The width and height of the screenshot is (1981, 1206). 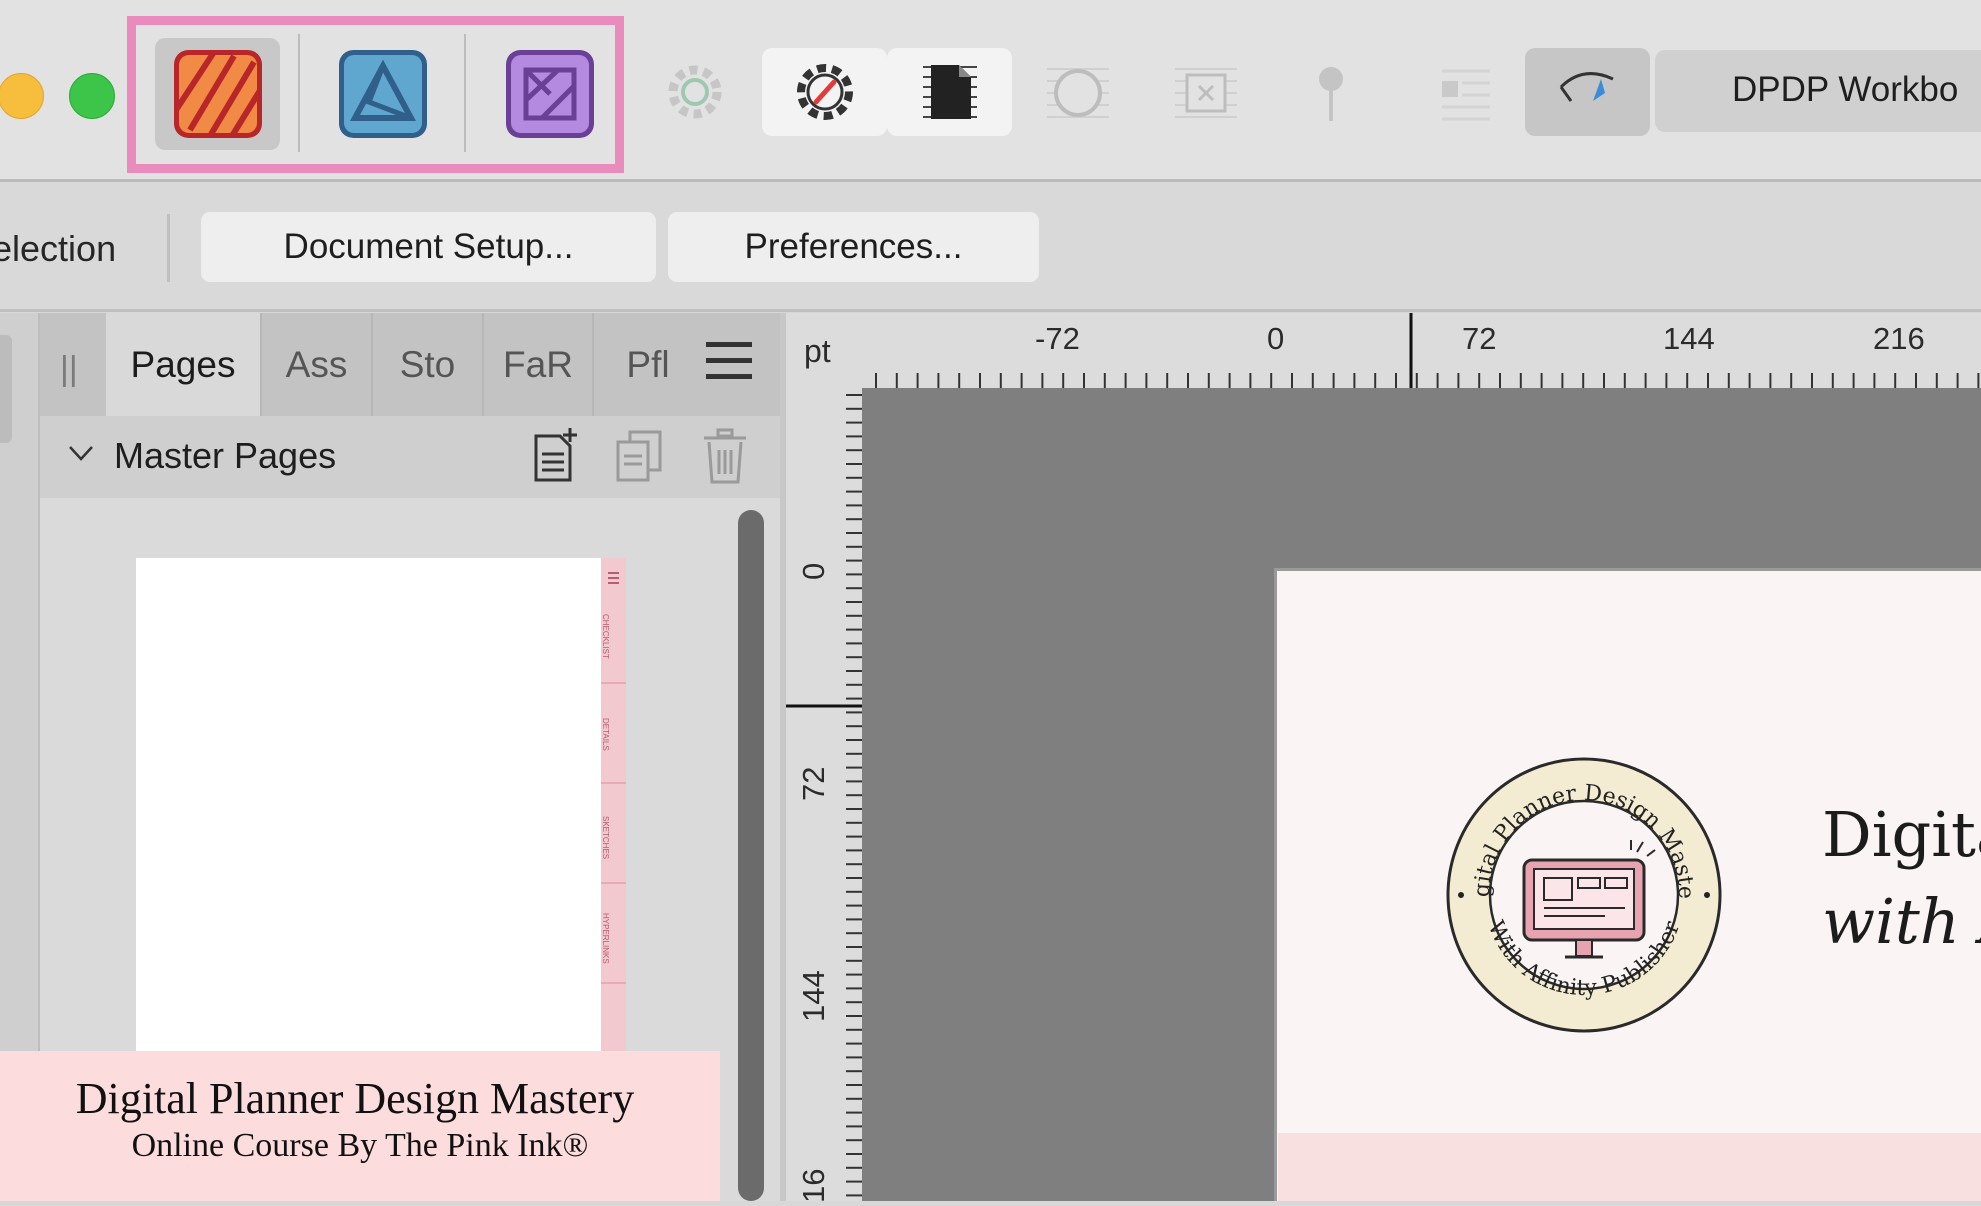 What do you see at coordinates (317, 364) in the screenshot?
I see `tab-assets: Ass` at bounding box center [317, 364].